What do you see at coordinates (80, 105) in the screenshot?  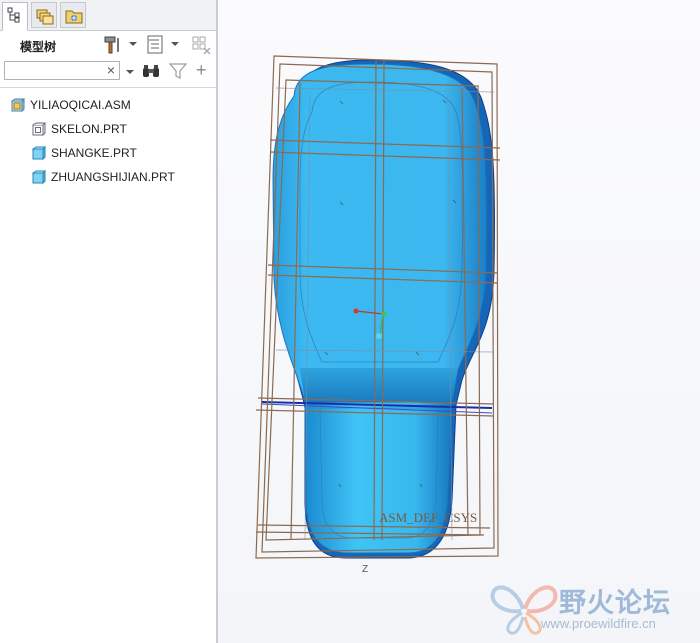 I see `tree-item-label: YILIAOQICAI.ASM` at bounding box center [80, 105].